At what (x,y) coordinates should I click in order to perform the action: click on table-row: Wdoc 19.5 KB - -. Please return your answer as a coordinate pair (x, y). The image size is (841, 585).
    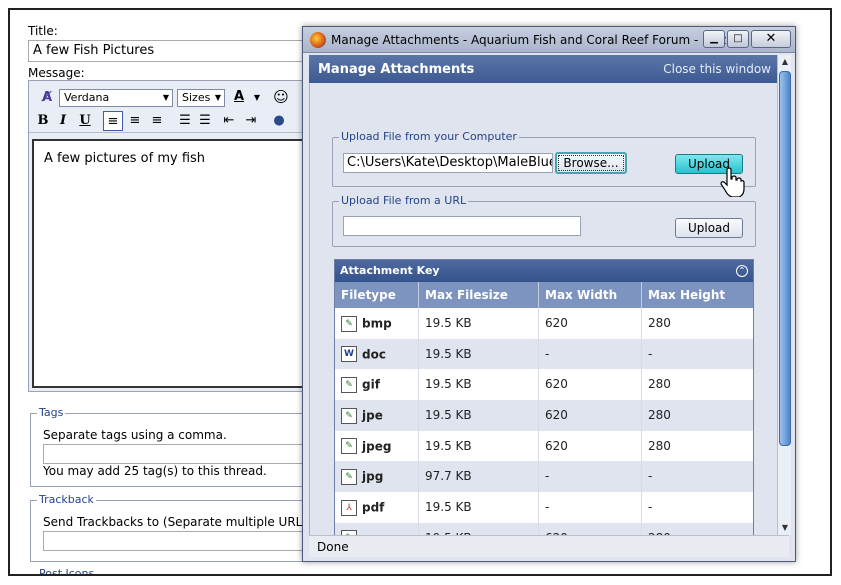
    Looking at the image, I should click on (544, 354).